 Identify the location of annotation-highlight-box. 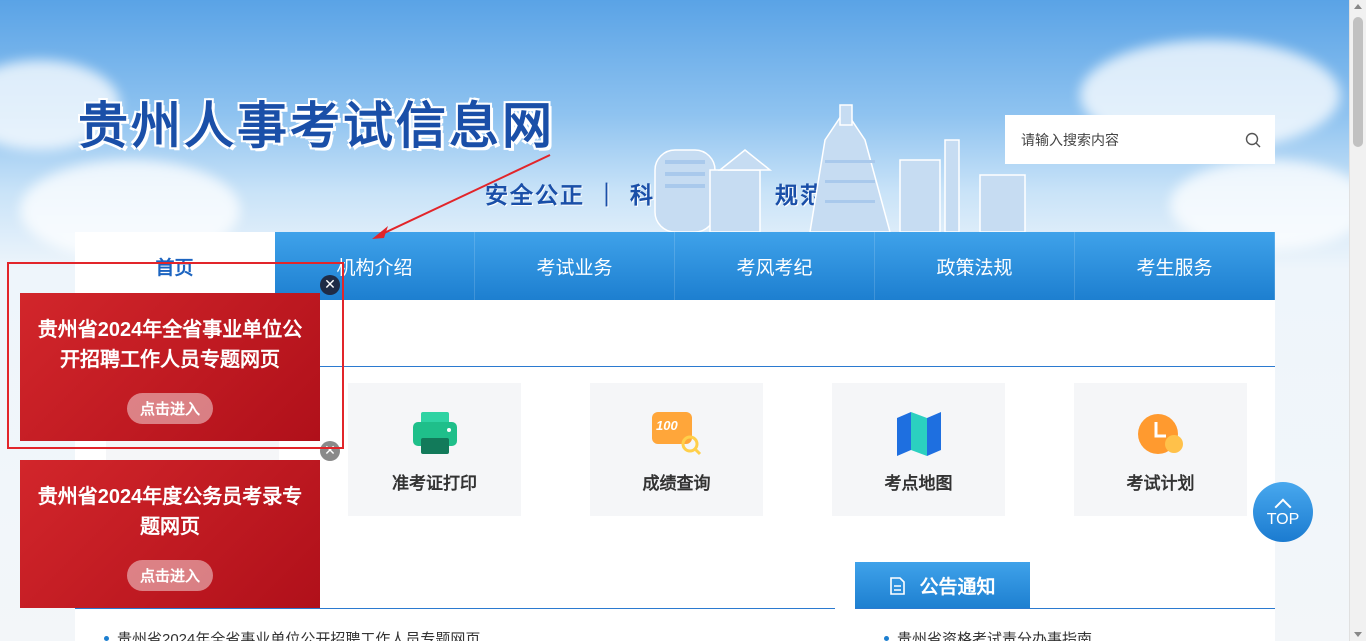
(175, 355).